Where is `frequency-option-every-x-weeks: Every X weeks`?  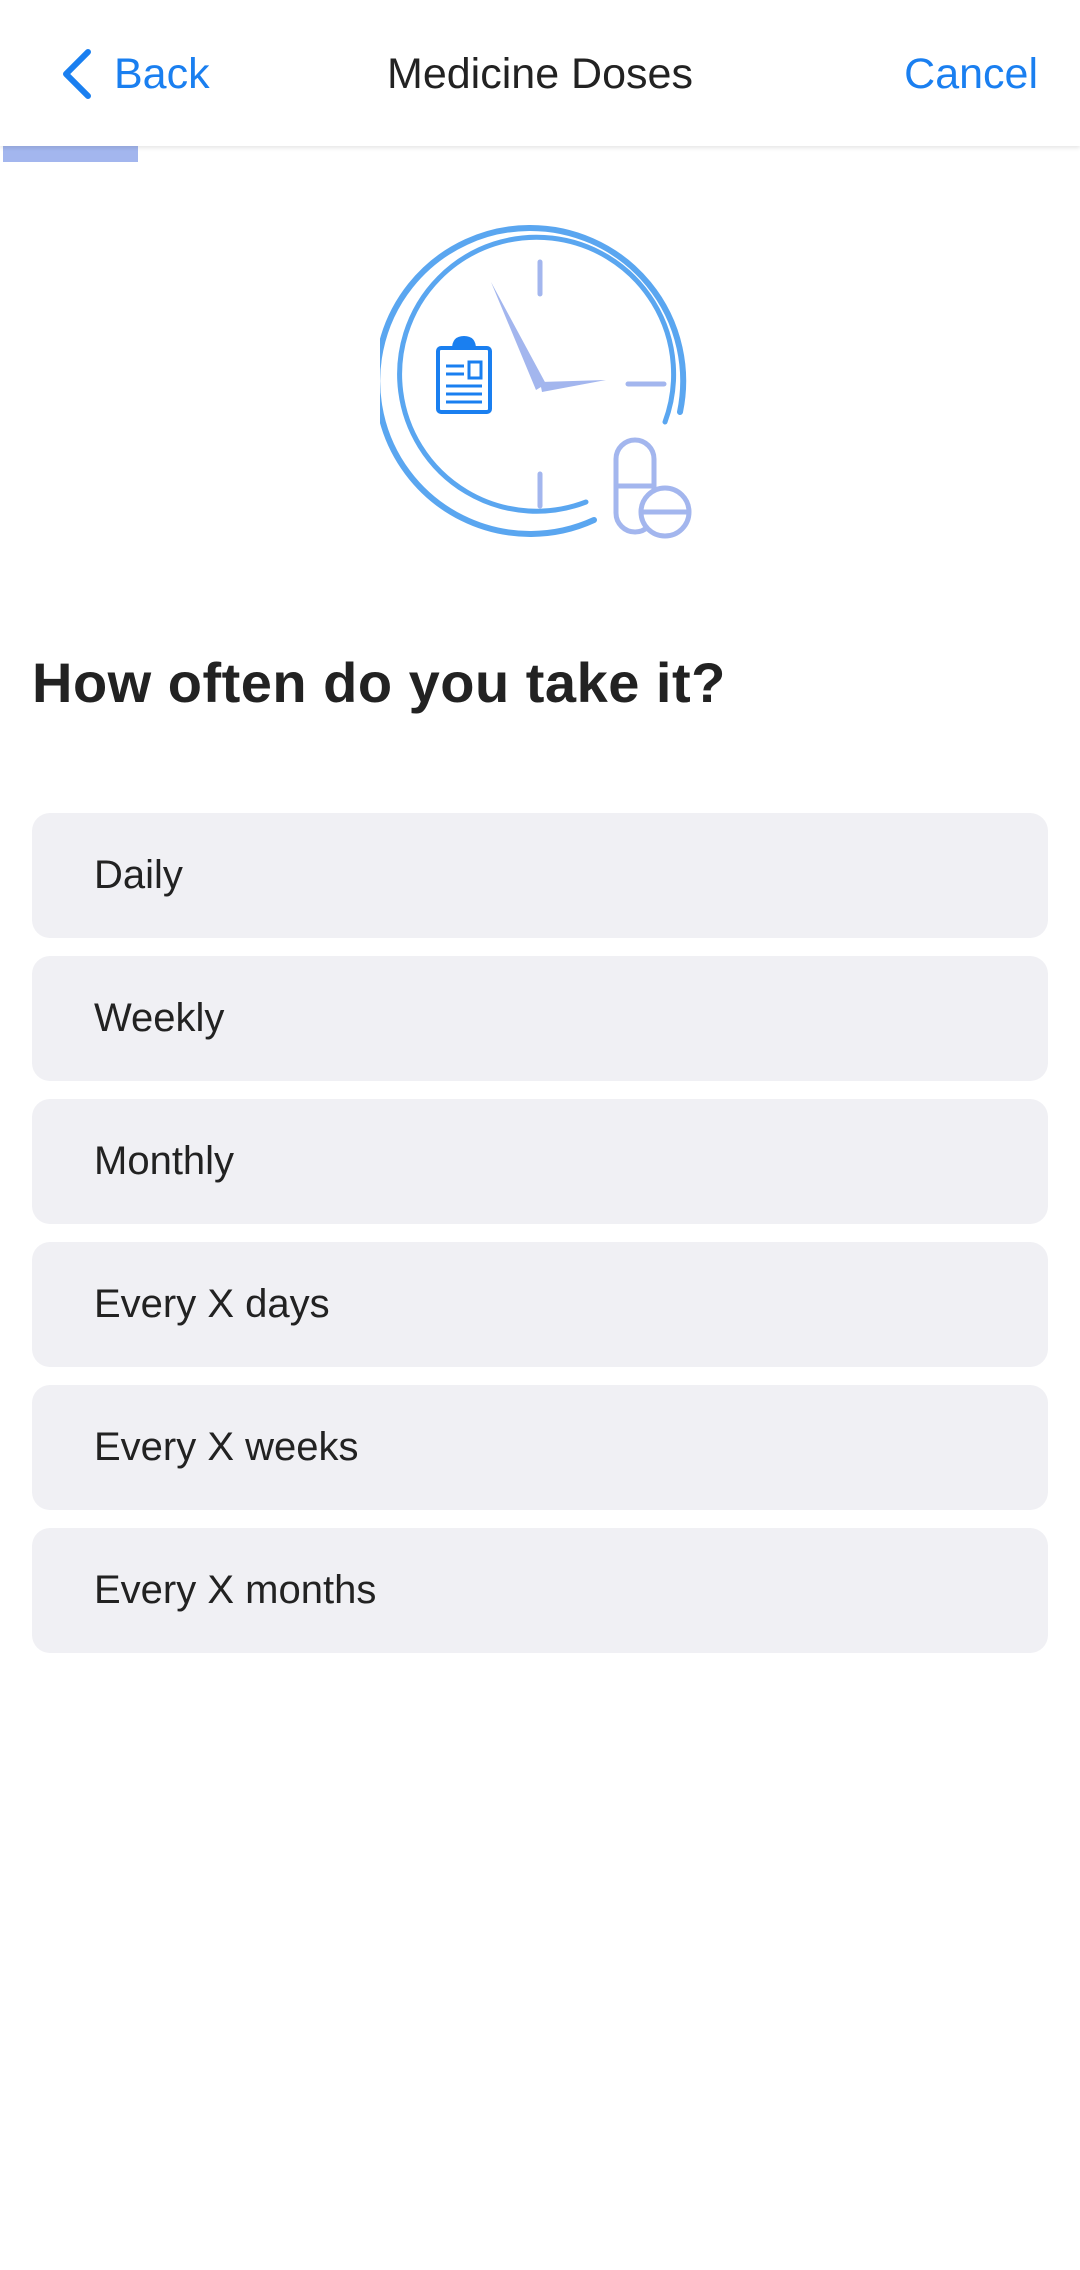 frequency-option-every-x-weeks: Every X weeks is located at coordinates (540, 1447).